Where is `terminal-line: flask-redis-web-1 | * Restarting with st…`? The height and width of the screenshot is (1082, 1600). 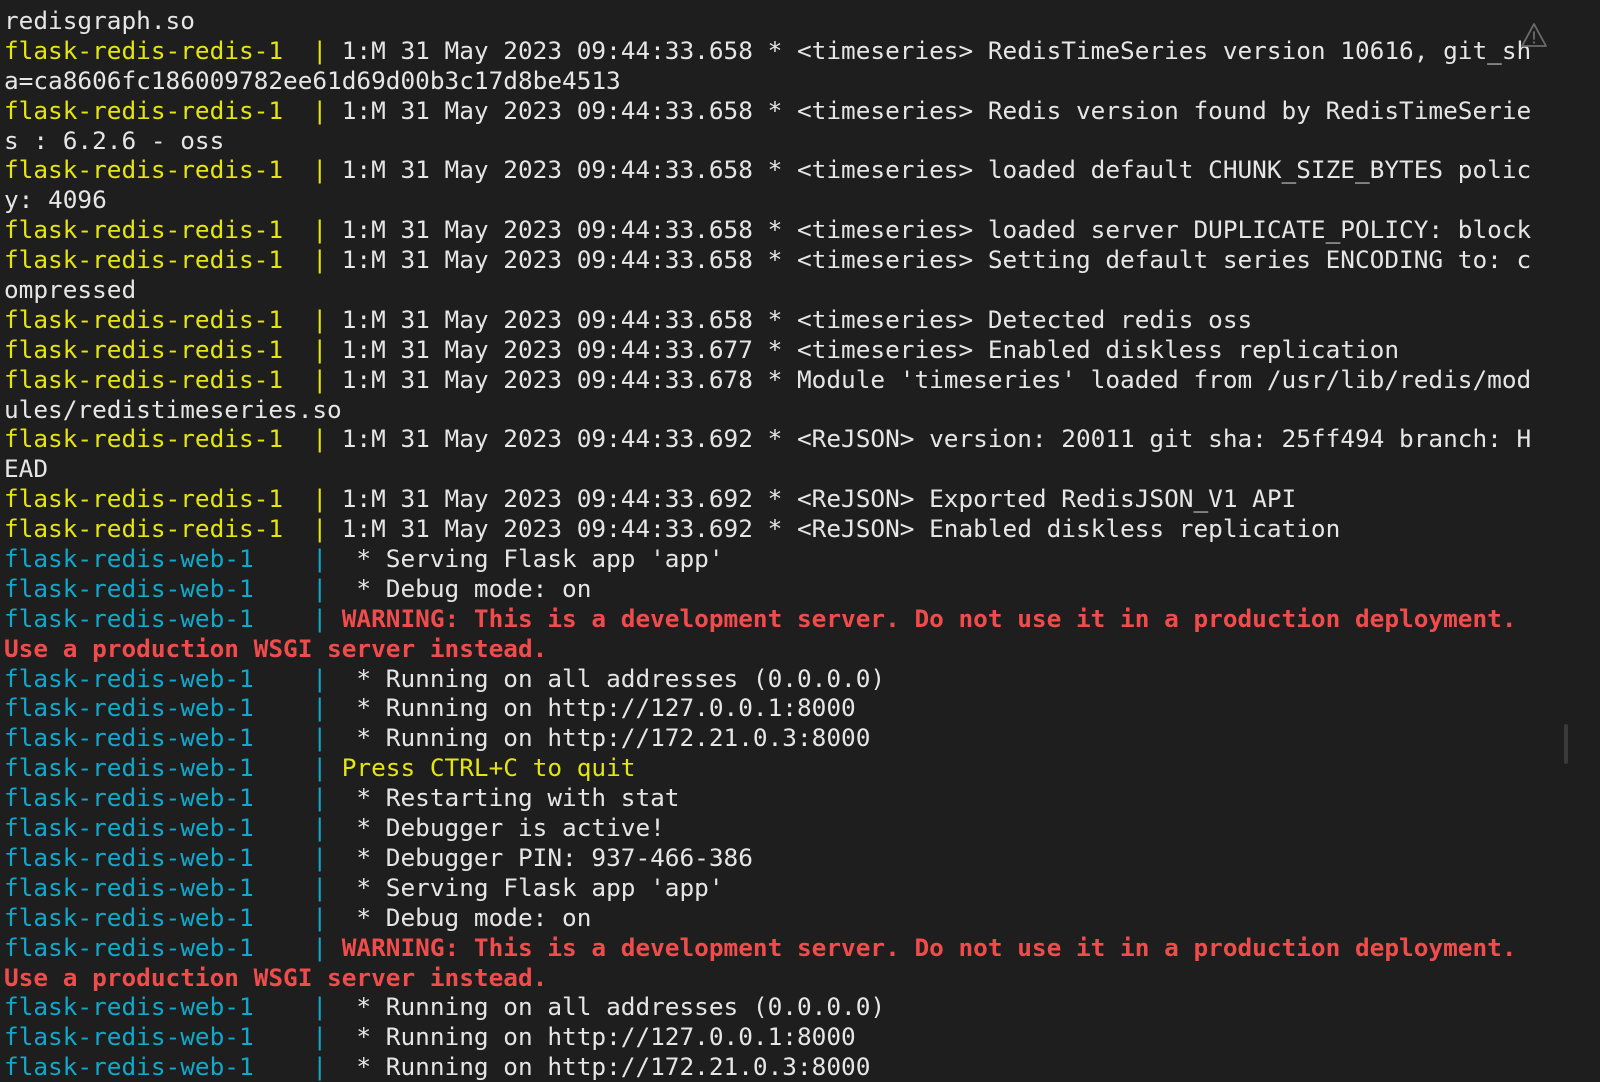 terminal-line: flask-redis-web-1 | * Restarting with st… is located at coordinates (784, 798).